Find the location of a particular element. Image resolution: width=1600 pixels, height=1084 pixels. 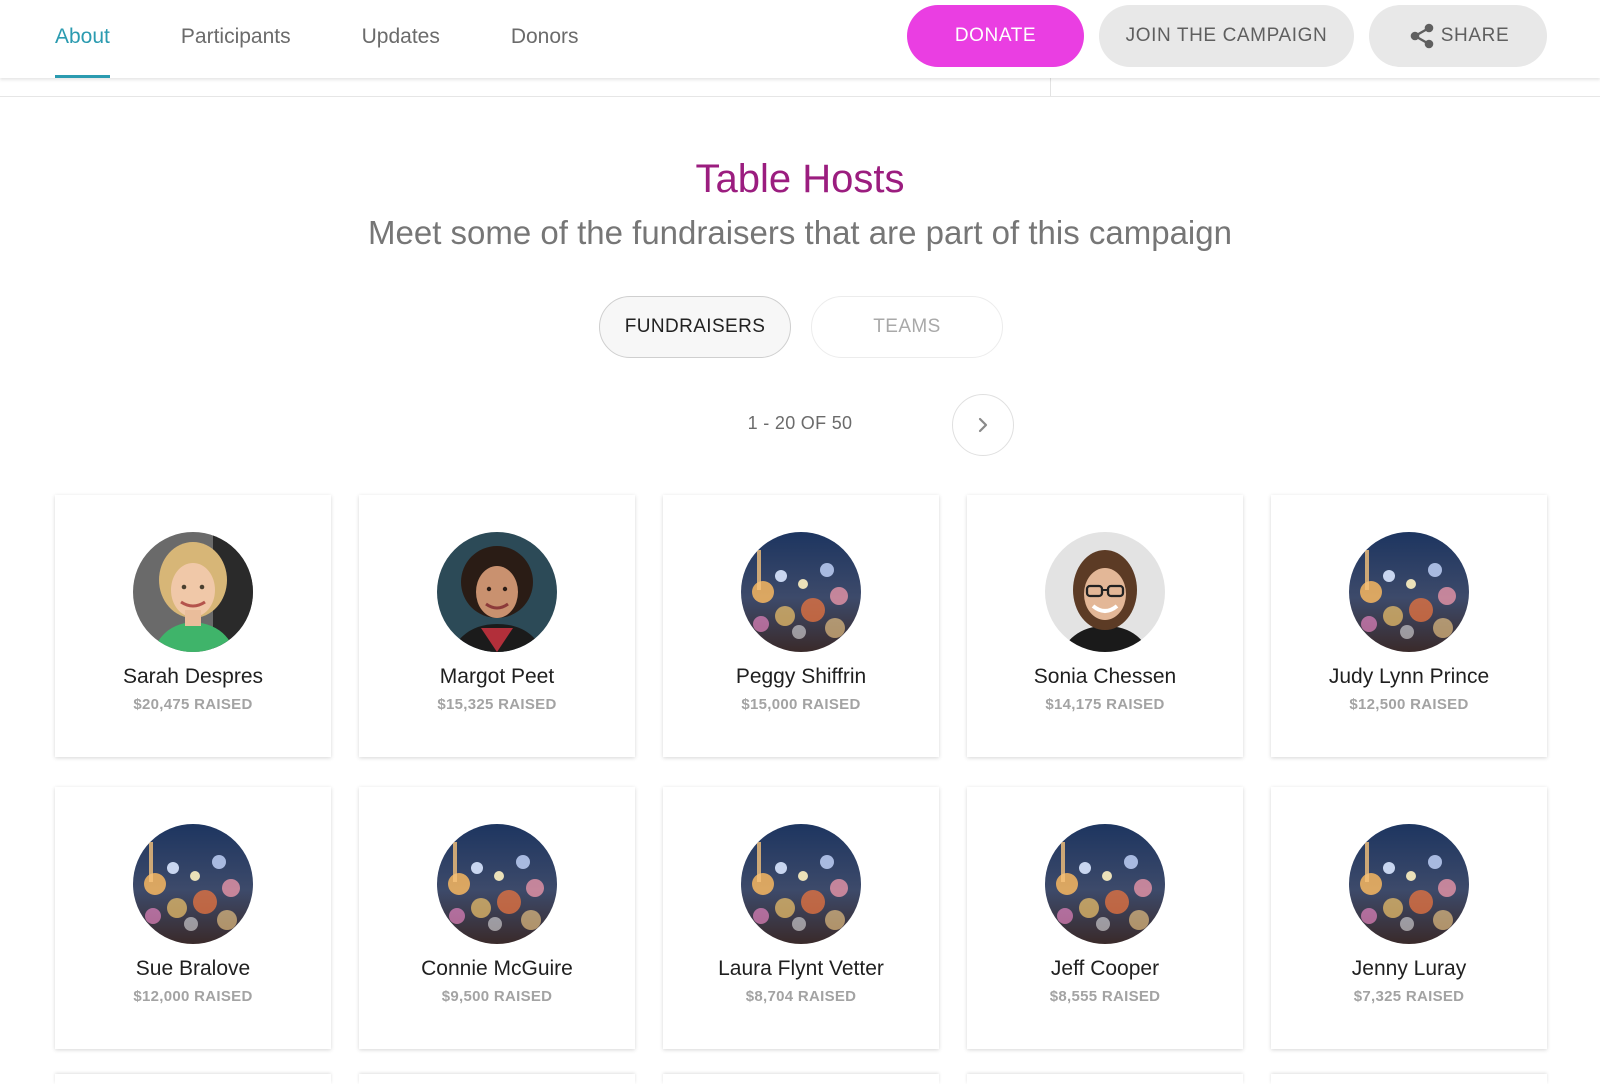

fundraiser-card: Jenny Luray $7,325 RAISED is located at coordinates (1409, 918).